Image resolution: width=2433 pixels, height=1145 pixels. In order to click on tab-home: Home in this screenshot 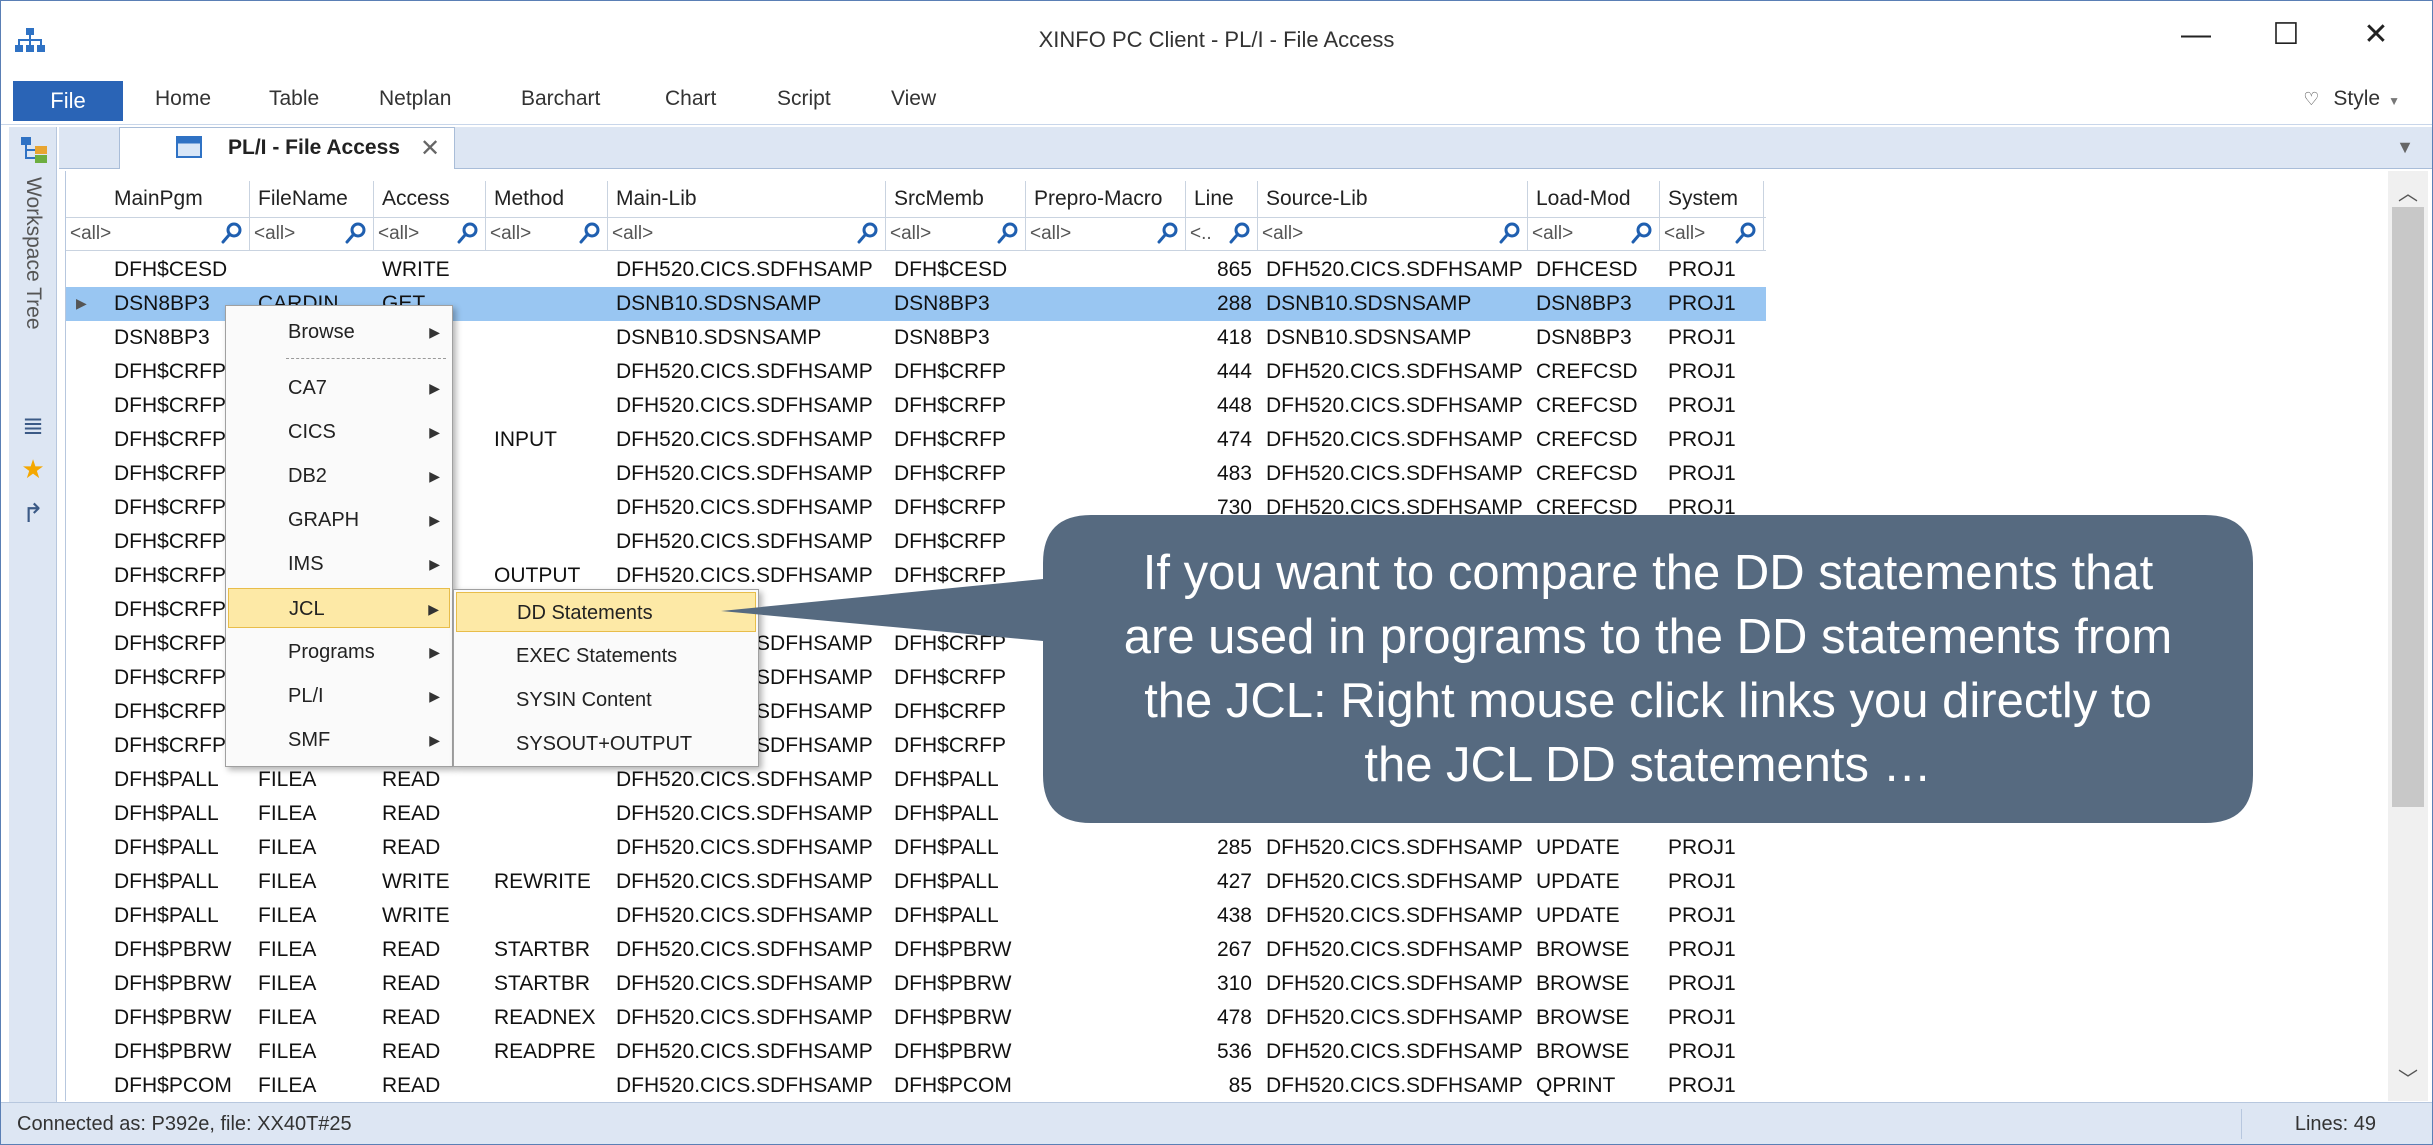, I will do `click(183, 99)`.